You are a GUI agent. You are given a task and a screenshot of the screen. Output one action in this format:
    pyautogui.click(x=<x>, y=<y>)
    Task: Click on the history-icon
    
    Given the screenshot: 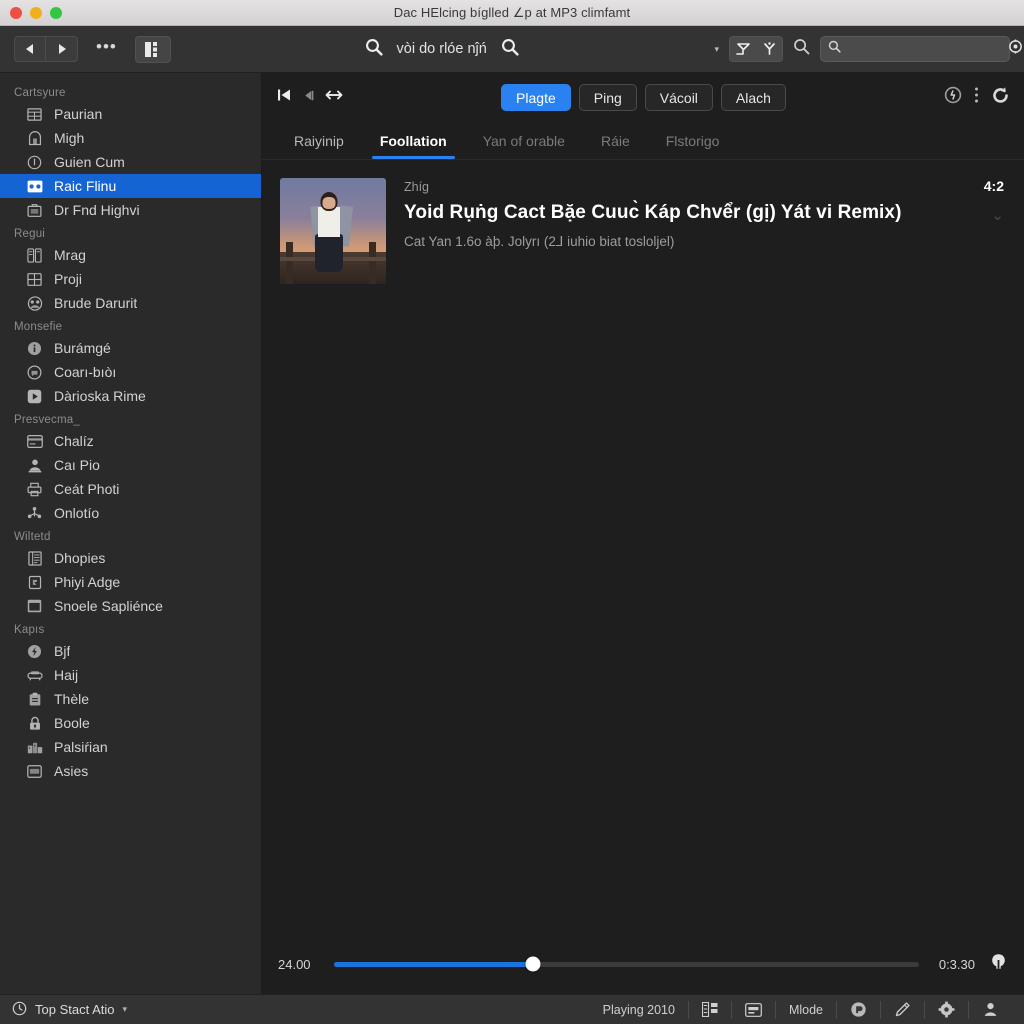 What is the action you would take?
    pyautogui.click(x=953, y=97)
    